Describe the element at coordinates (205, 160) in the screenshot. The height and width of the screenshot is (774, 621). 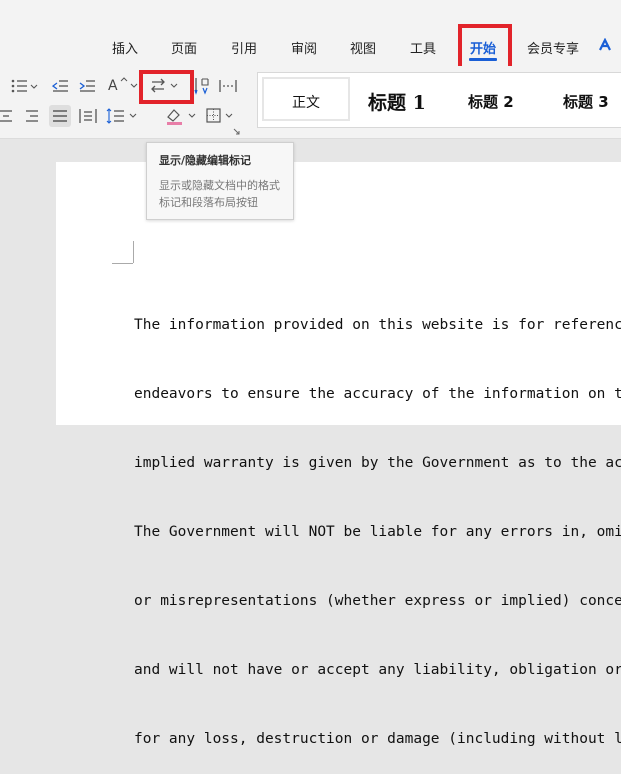
I see `tooltip-title: 显示/隐藏编辑标记` at that location.